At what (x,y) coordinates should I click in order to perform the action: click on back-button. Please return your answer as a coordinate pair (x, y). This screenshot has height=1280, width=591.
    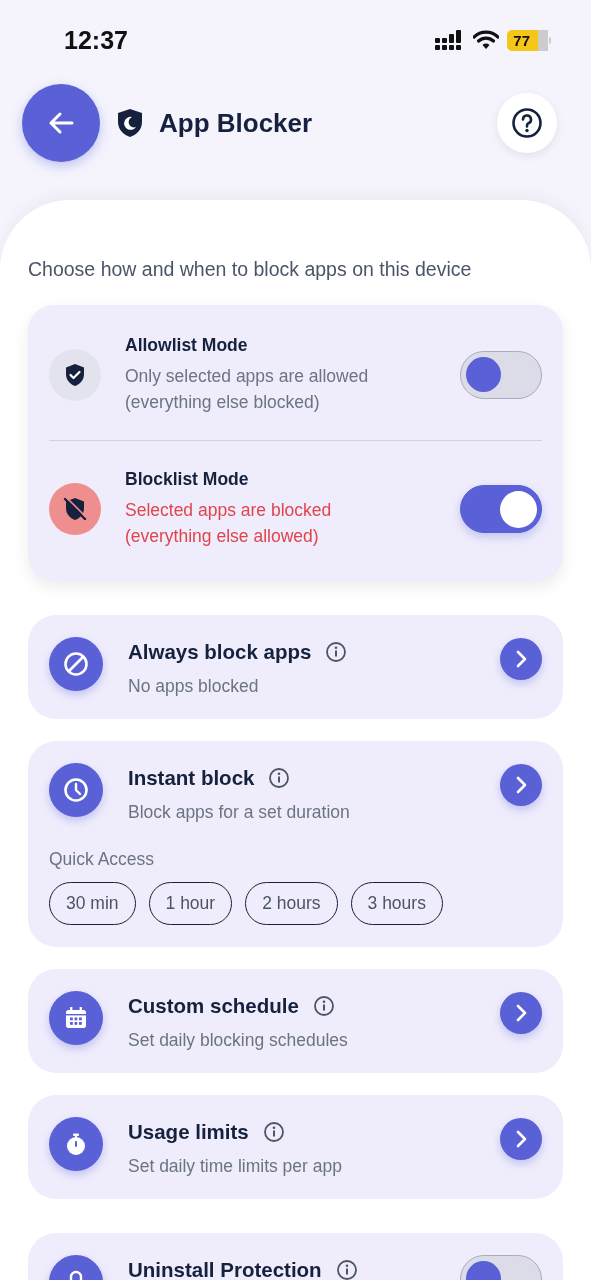
    Looking at the image, I should click on (61, 123).